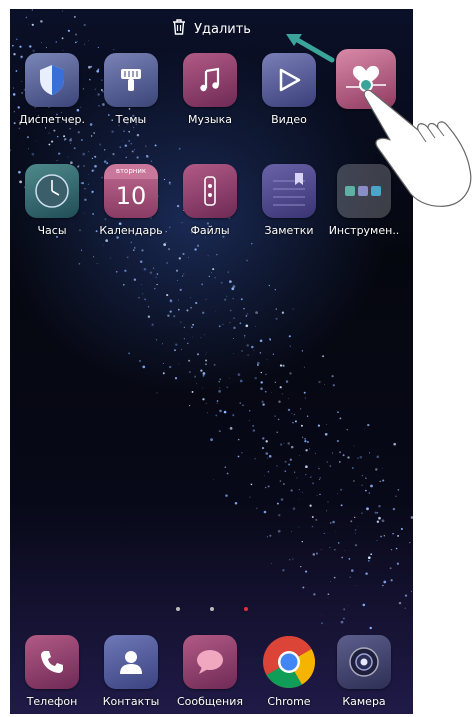 The image size is (475, 717). What do you see at coordinates (210, 89) in the screenshot?
I see `app-icon-music: Музыка` at bounding box center [210, 89].